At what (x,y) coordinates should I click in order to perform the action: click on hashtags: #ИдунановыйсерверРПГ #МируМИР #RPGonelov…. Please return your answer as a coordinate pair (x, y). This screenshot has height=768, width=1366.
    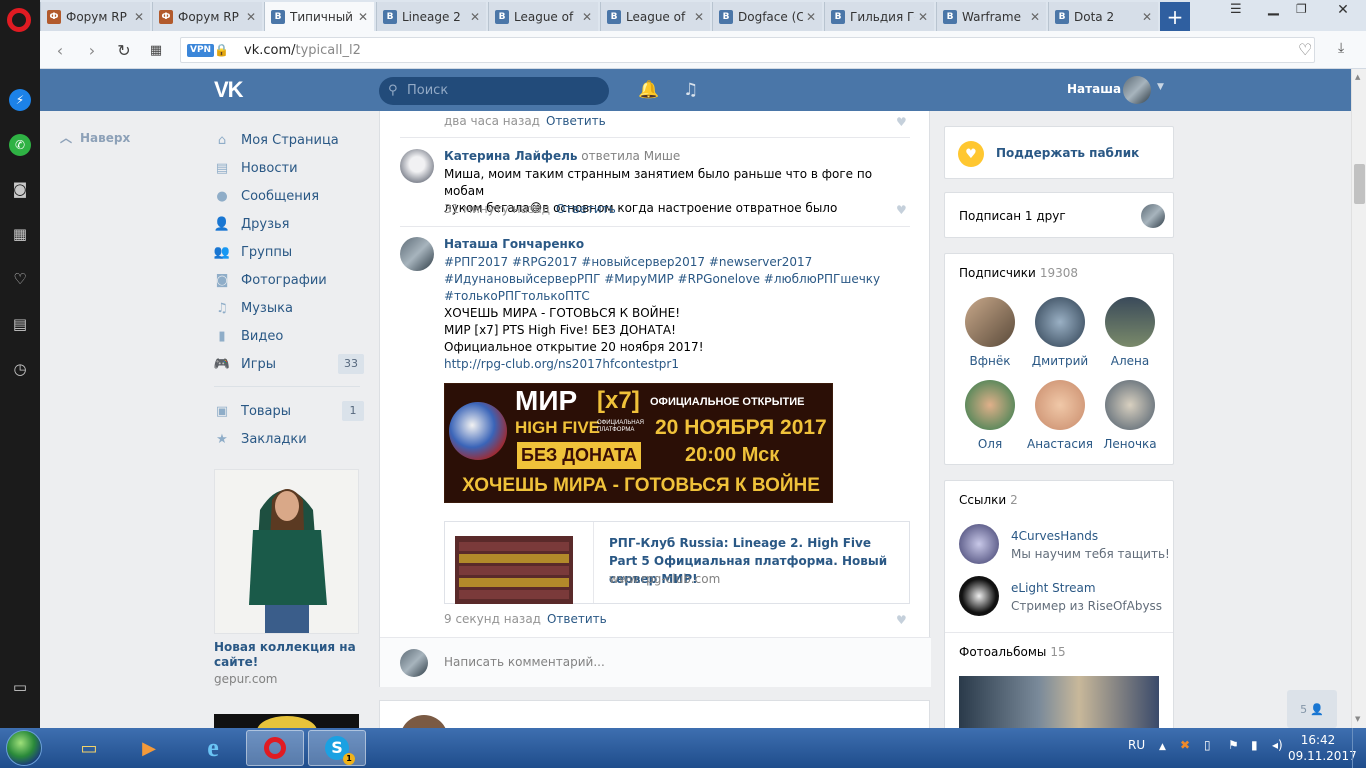
    Looking at the image, I should click on (679, 279).